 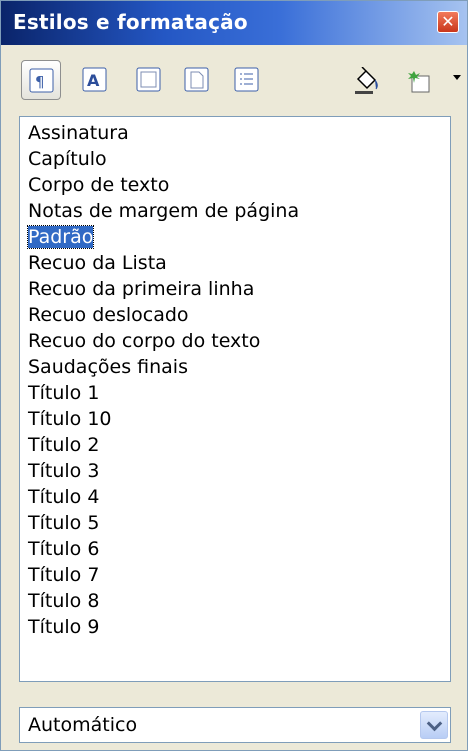 I want to click on list-item-label: Título 9, so click(x=64, y=627).